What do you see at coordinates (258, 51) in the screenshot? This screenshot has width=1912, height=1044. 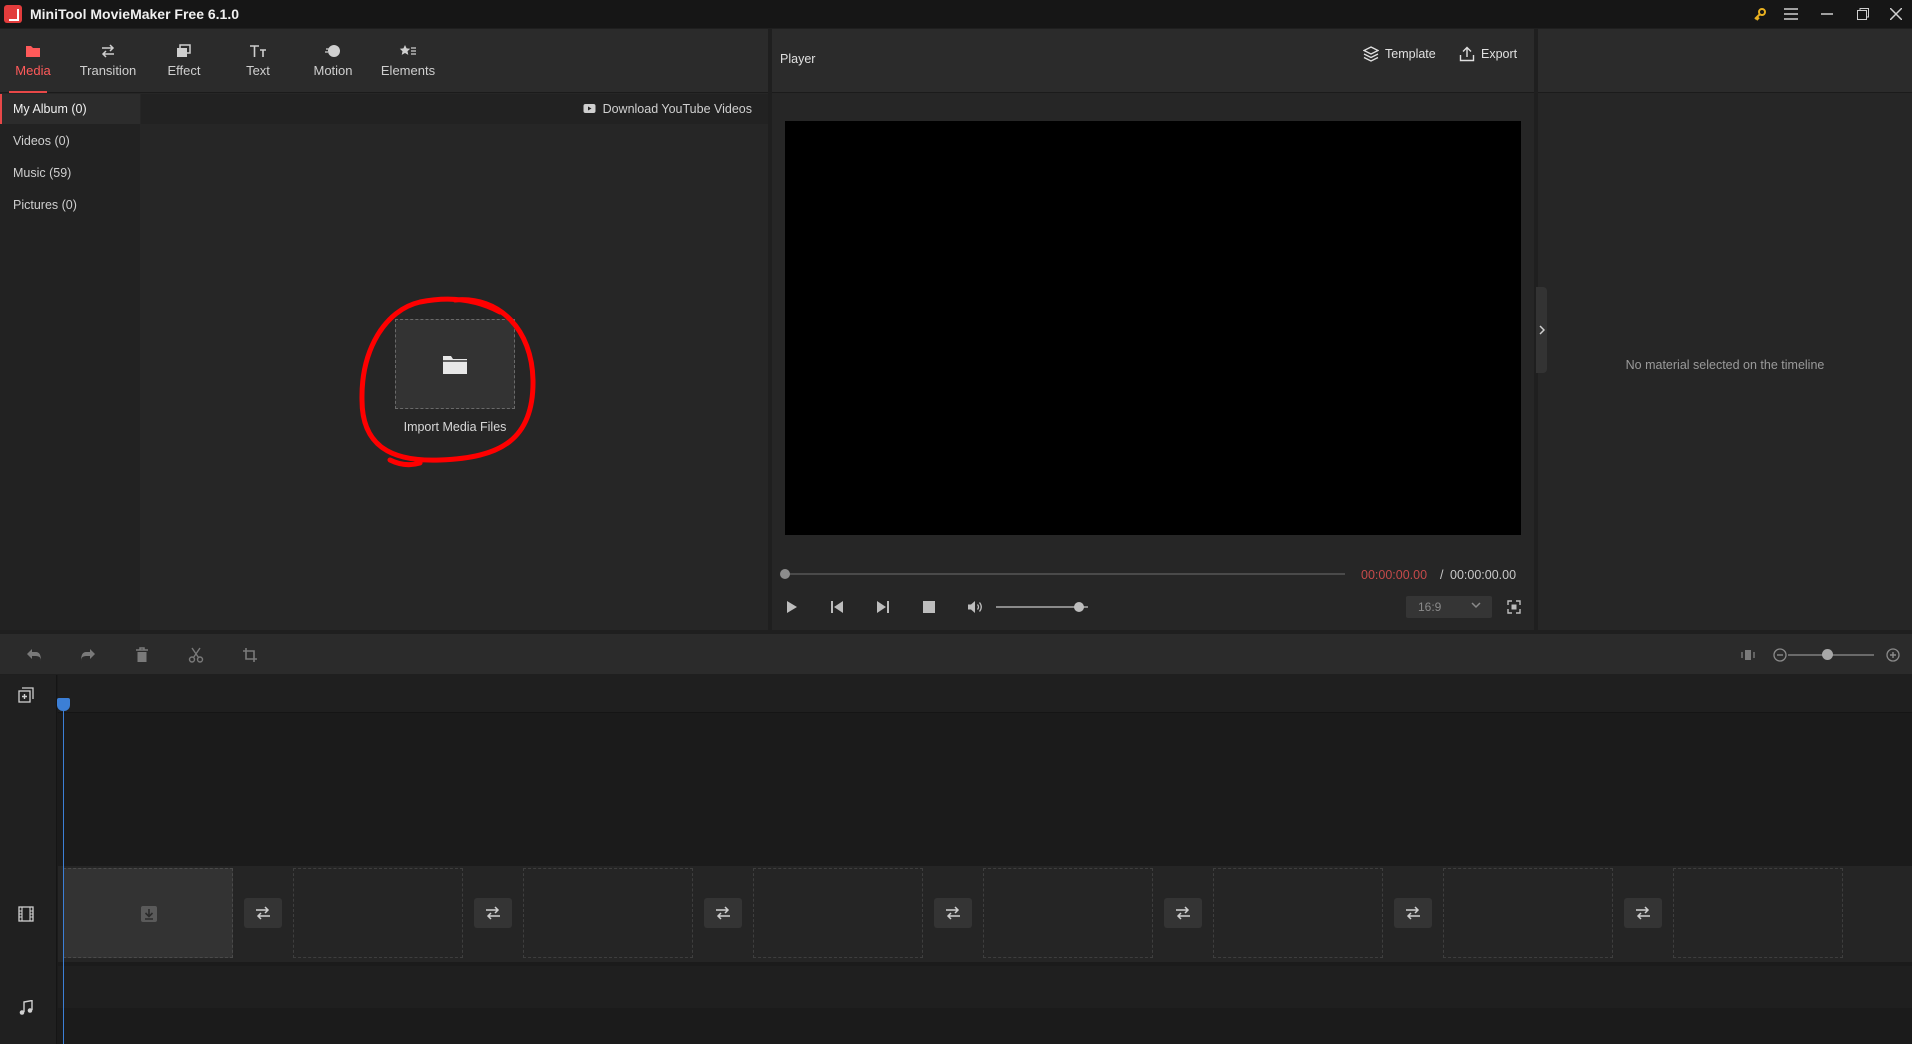 I see `text-tt-icon` at bounding box center [258, 51].